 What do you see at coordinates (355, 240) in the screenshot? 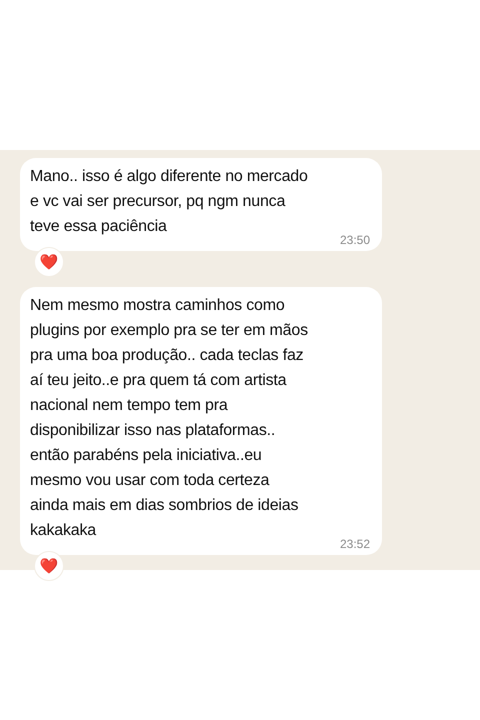
I see `timestamp: 23:50` at bounding box center [355, 240].